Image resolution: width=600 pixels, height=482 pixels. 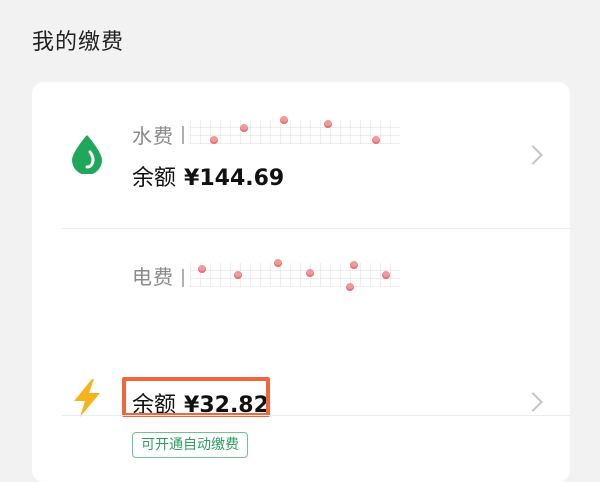 What do you see at coordinates (301, 449) in the screenshot?
I see `bill-item-placeholder` at bounding box center [301, 449].